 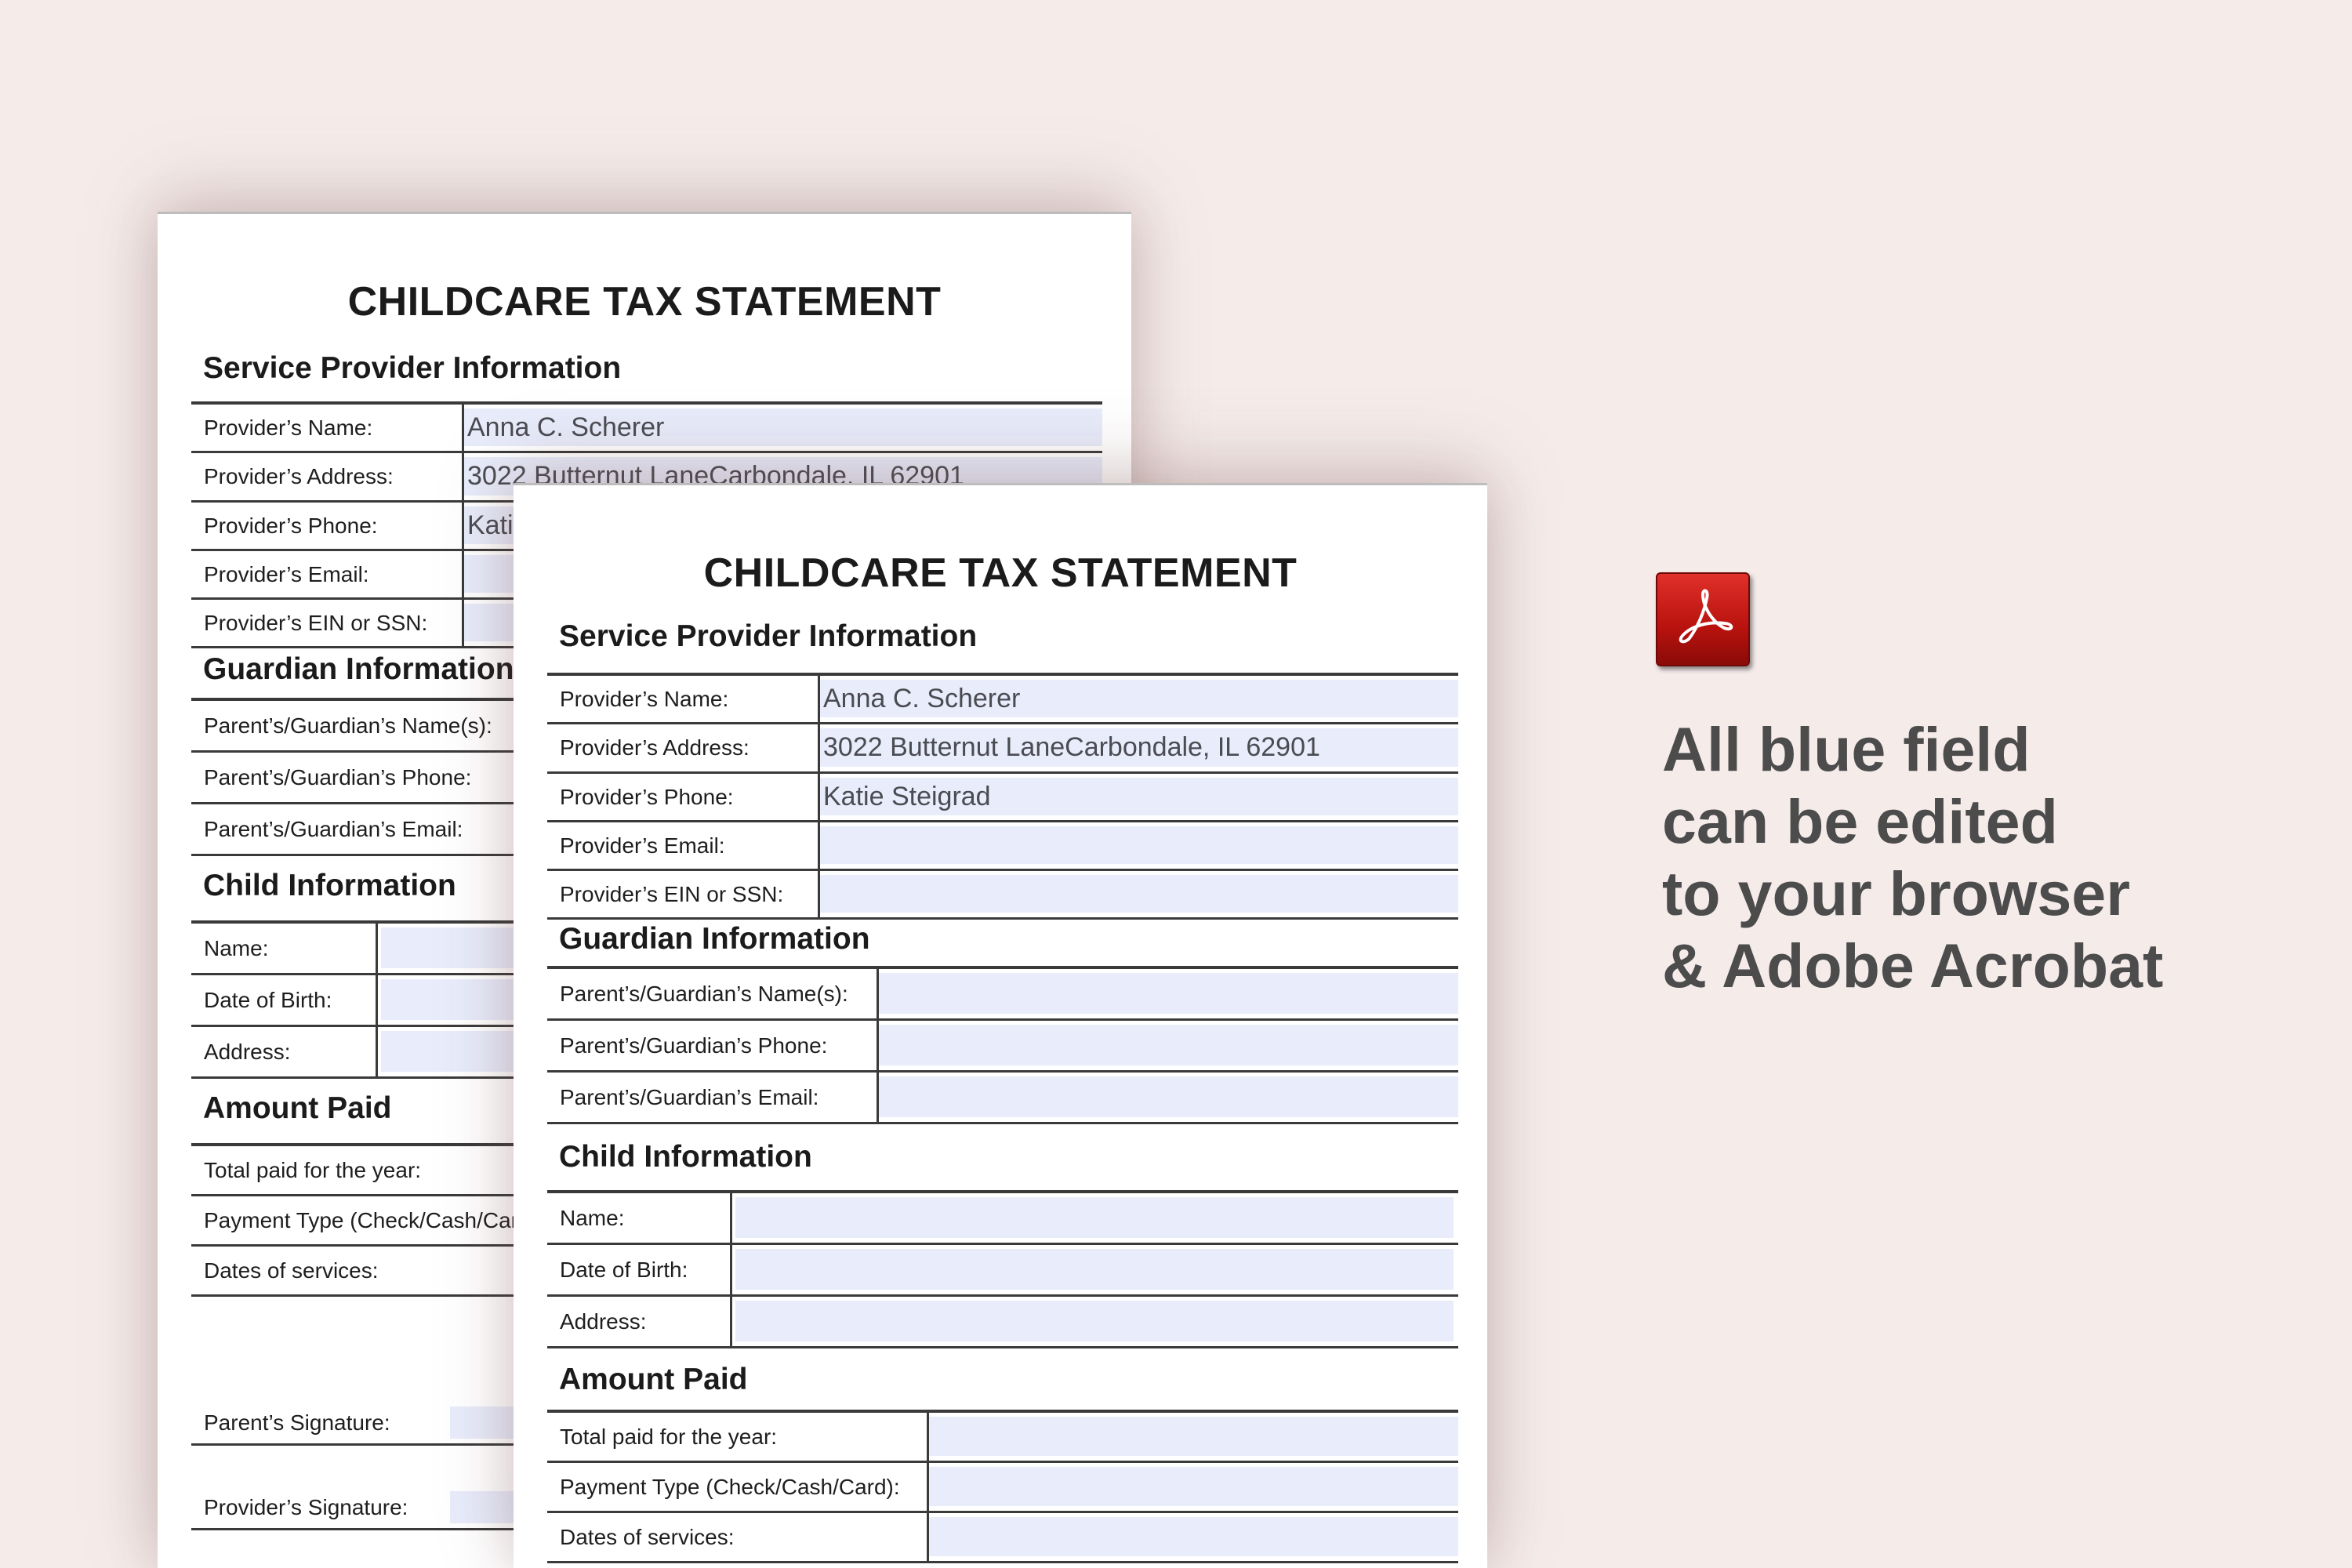 I want to click on child-address-row: Address:, so click(x=1002, y=1322).